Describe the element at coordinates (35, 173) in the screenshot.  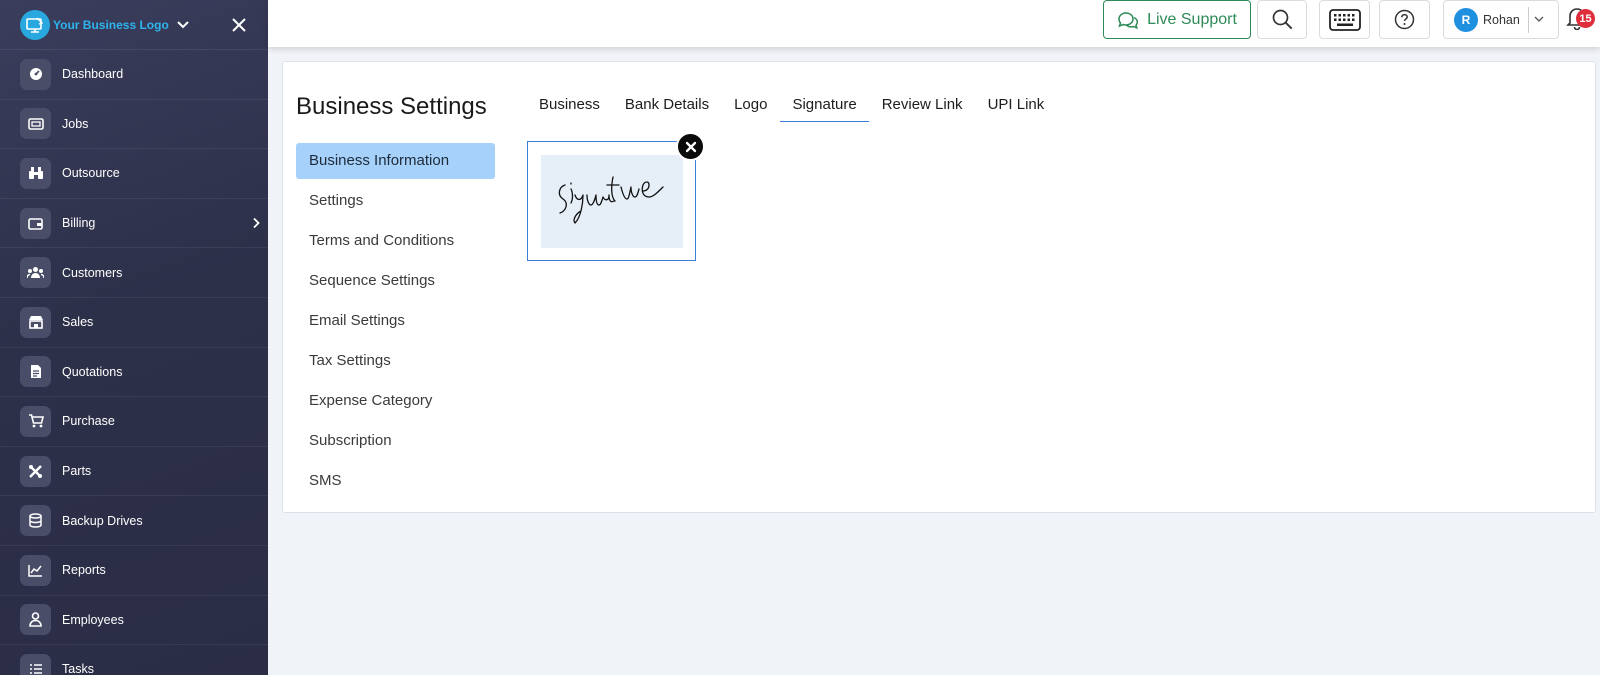
I see `binoculars-icon` at that location.